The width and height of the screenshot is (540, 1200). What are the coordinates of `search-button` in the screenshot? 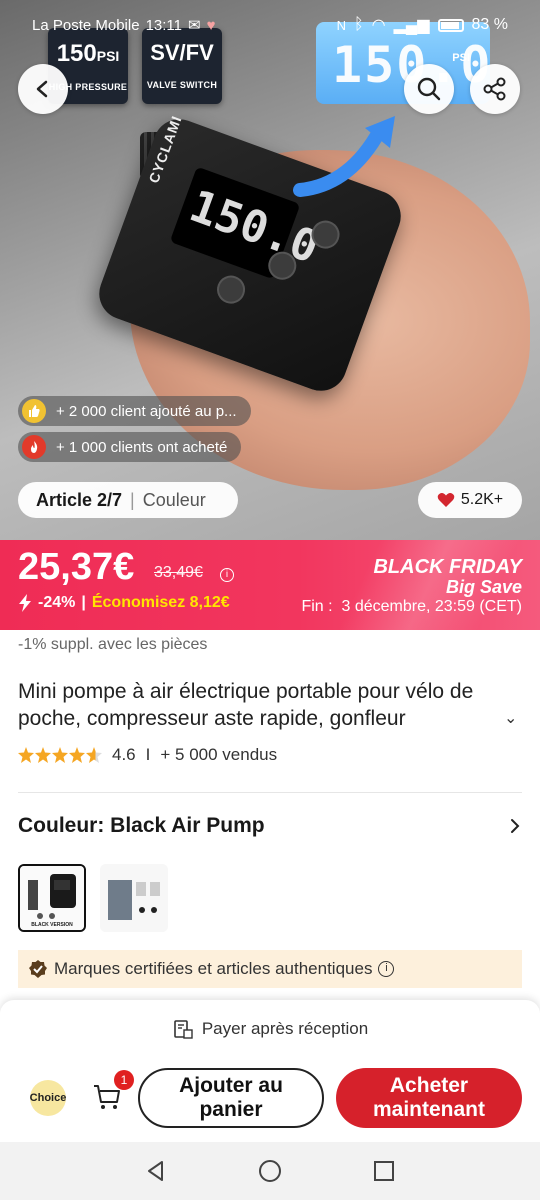 It's located at (429, 89).